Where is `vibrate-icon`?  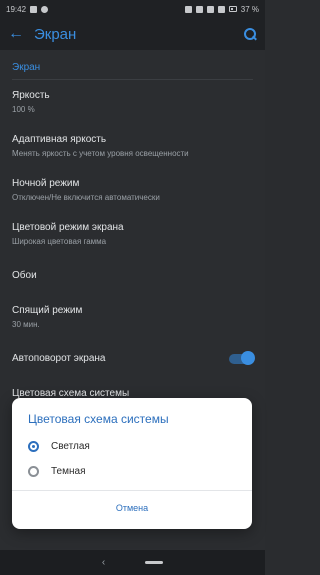
vibrate-icon is located at coordinates (199, 9).